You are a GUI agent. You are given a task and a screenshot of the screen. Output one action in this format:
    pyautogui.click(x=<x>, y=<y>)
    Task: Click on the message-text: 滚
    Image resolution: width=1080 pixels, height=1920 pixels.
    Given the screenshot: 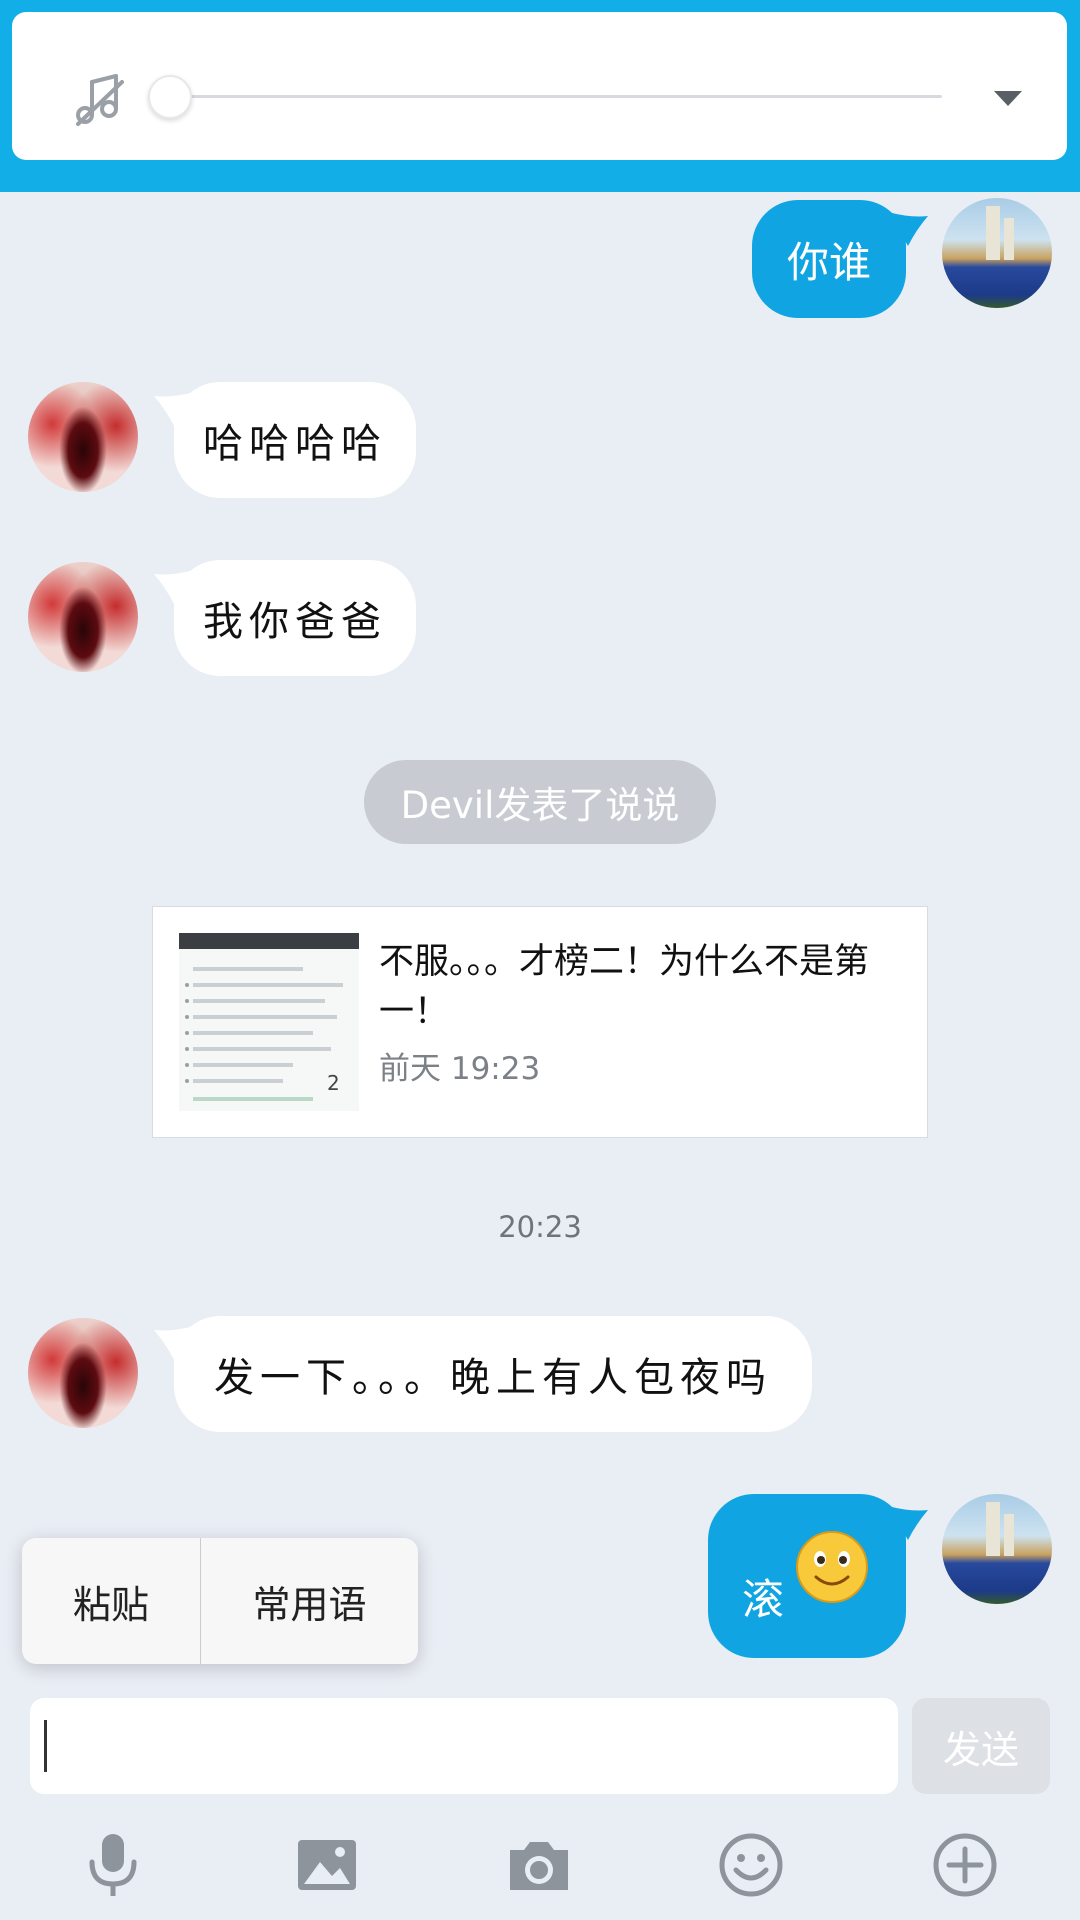 What is the action you would take?
    pyautogui.click(x=763, y=1599)
    